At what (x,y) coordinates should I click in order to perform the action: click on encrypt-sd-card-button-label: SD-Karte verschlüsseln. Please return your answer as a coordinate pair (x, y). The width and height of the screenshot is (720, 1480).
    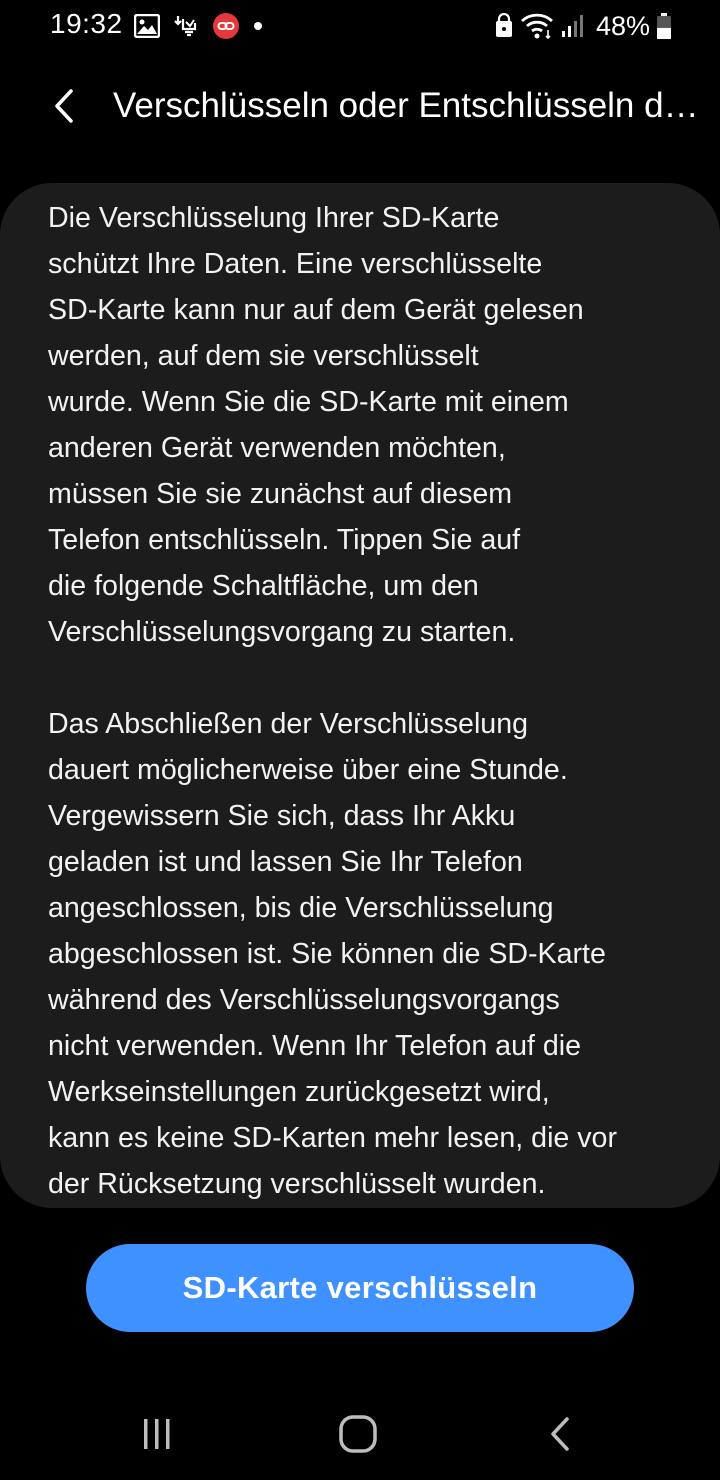
    Looking at the image, I should click on (360, 1287).